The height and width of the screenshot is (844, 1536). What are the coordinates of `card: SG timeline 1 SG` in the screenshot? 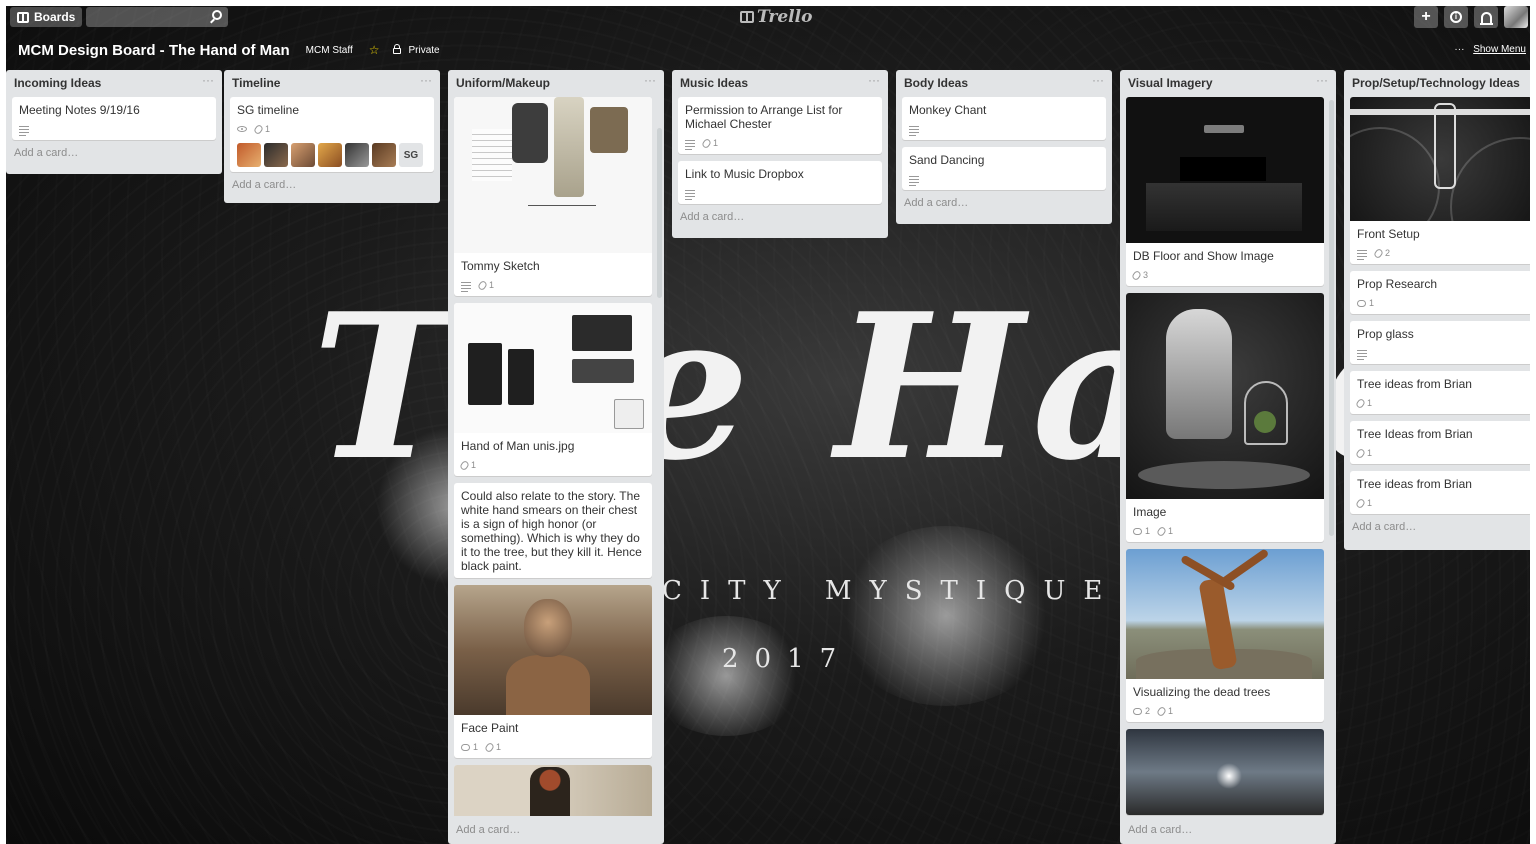 It's located at (332, 134).